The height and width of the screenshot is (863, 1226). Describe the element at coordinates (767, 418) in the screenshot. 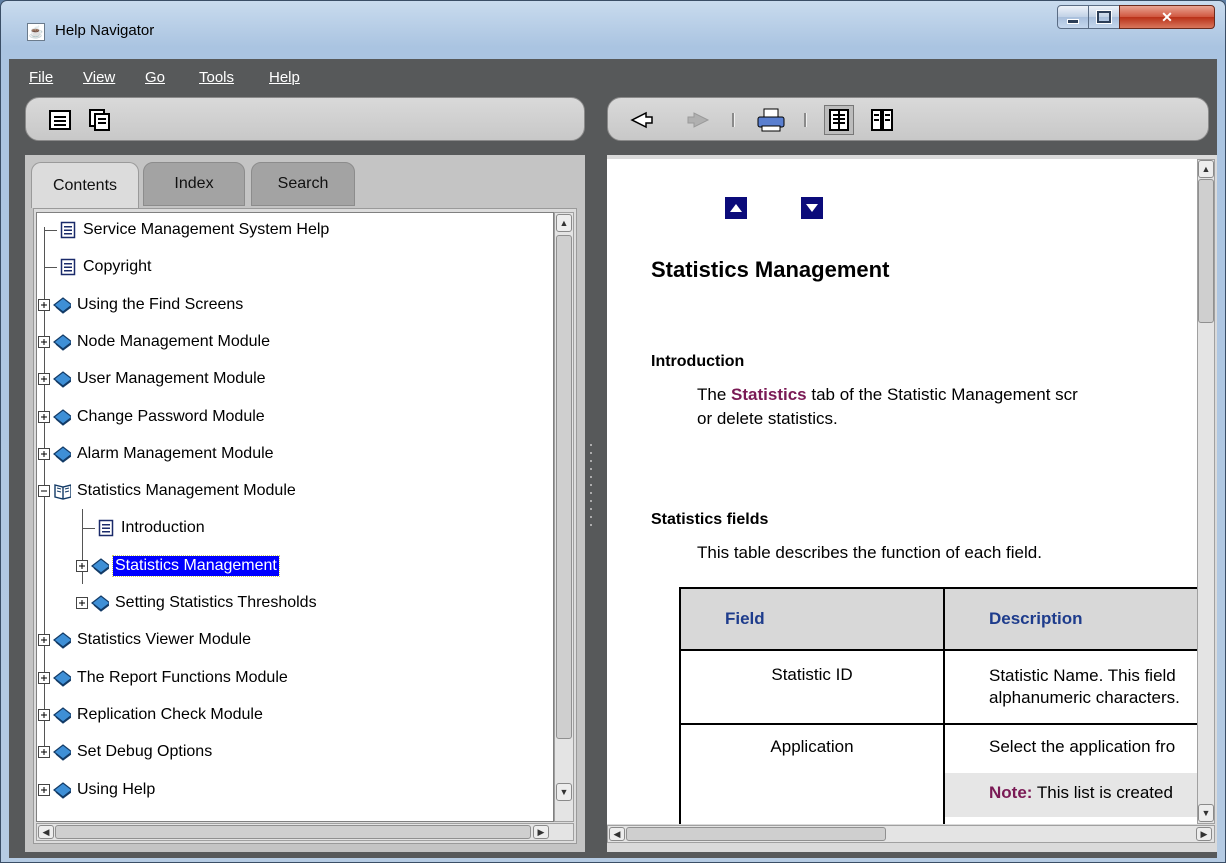

I see `introduction-text-line2: or delete statistics.` at that location.